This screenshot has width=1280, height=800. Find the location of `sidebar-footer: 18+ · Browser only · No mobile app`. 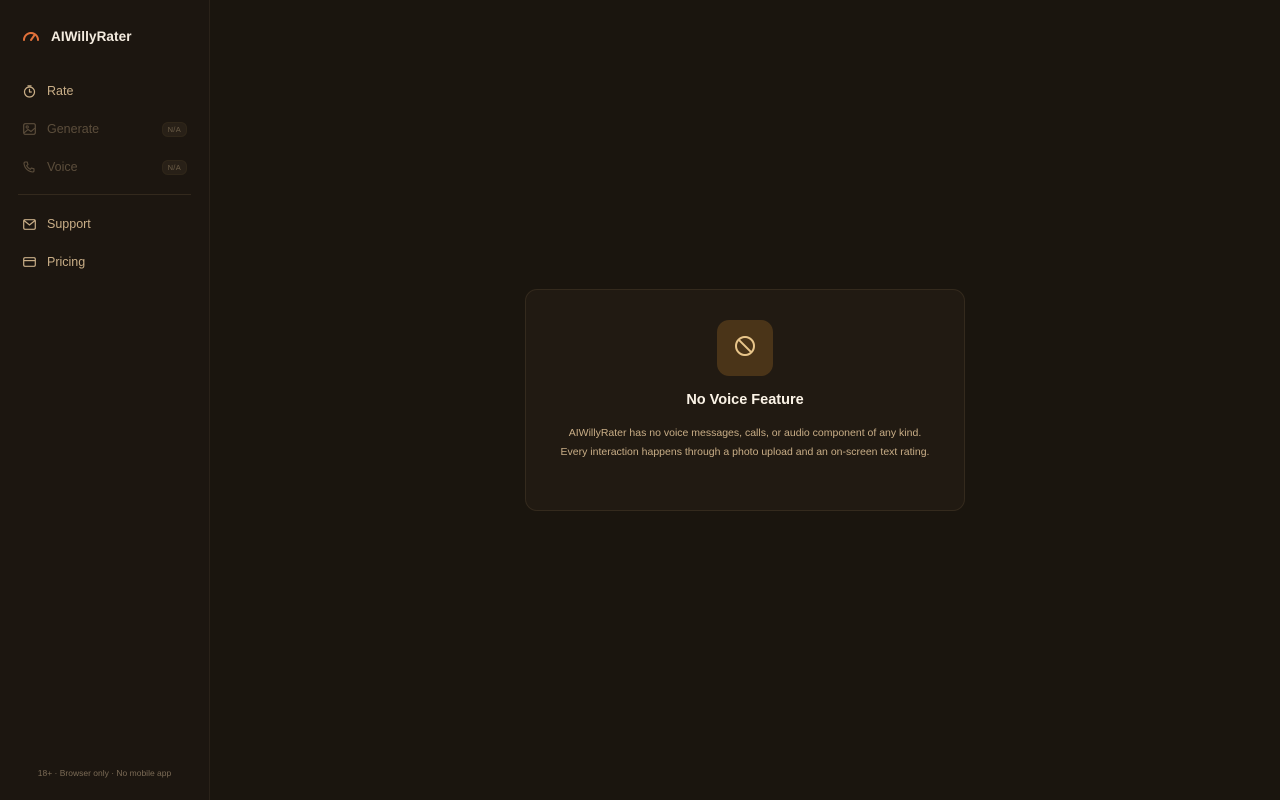

sidebar-footer: 18+ · Browser only · No mobile app is located at coordinates (104, 773).